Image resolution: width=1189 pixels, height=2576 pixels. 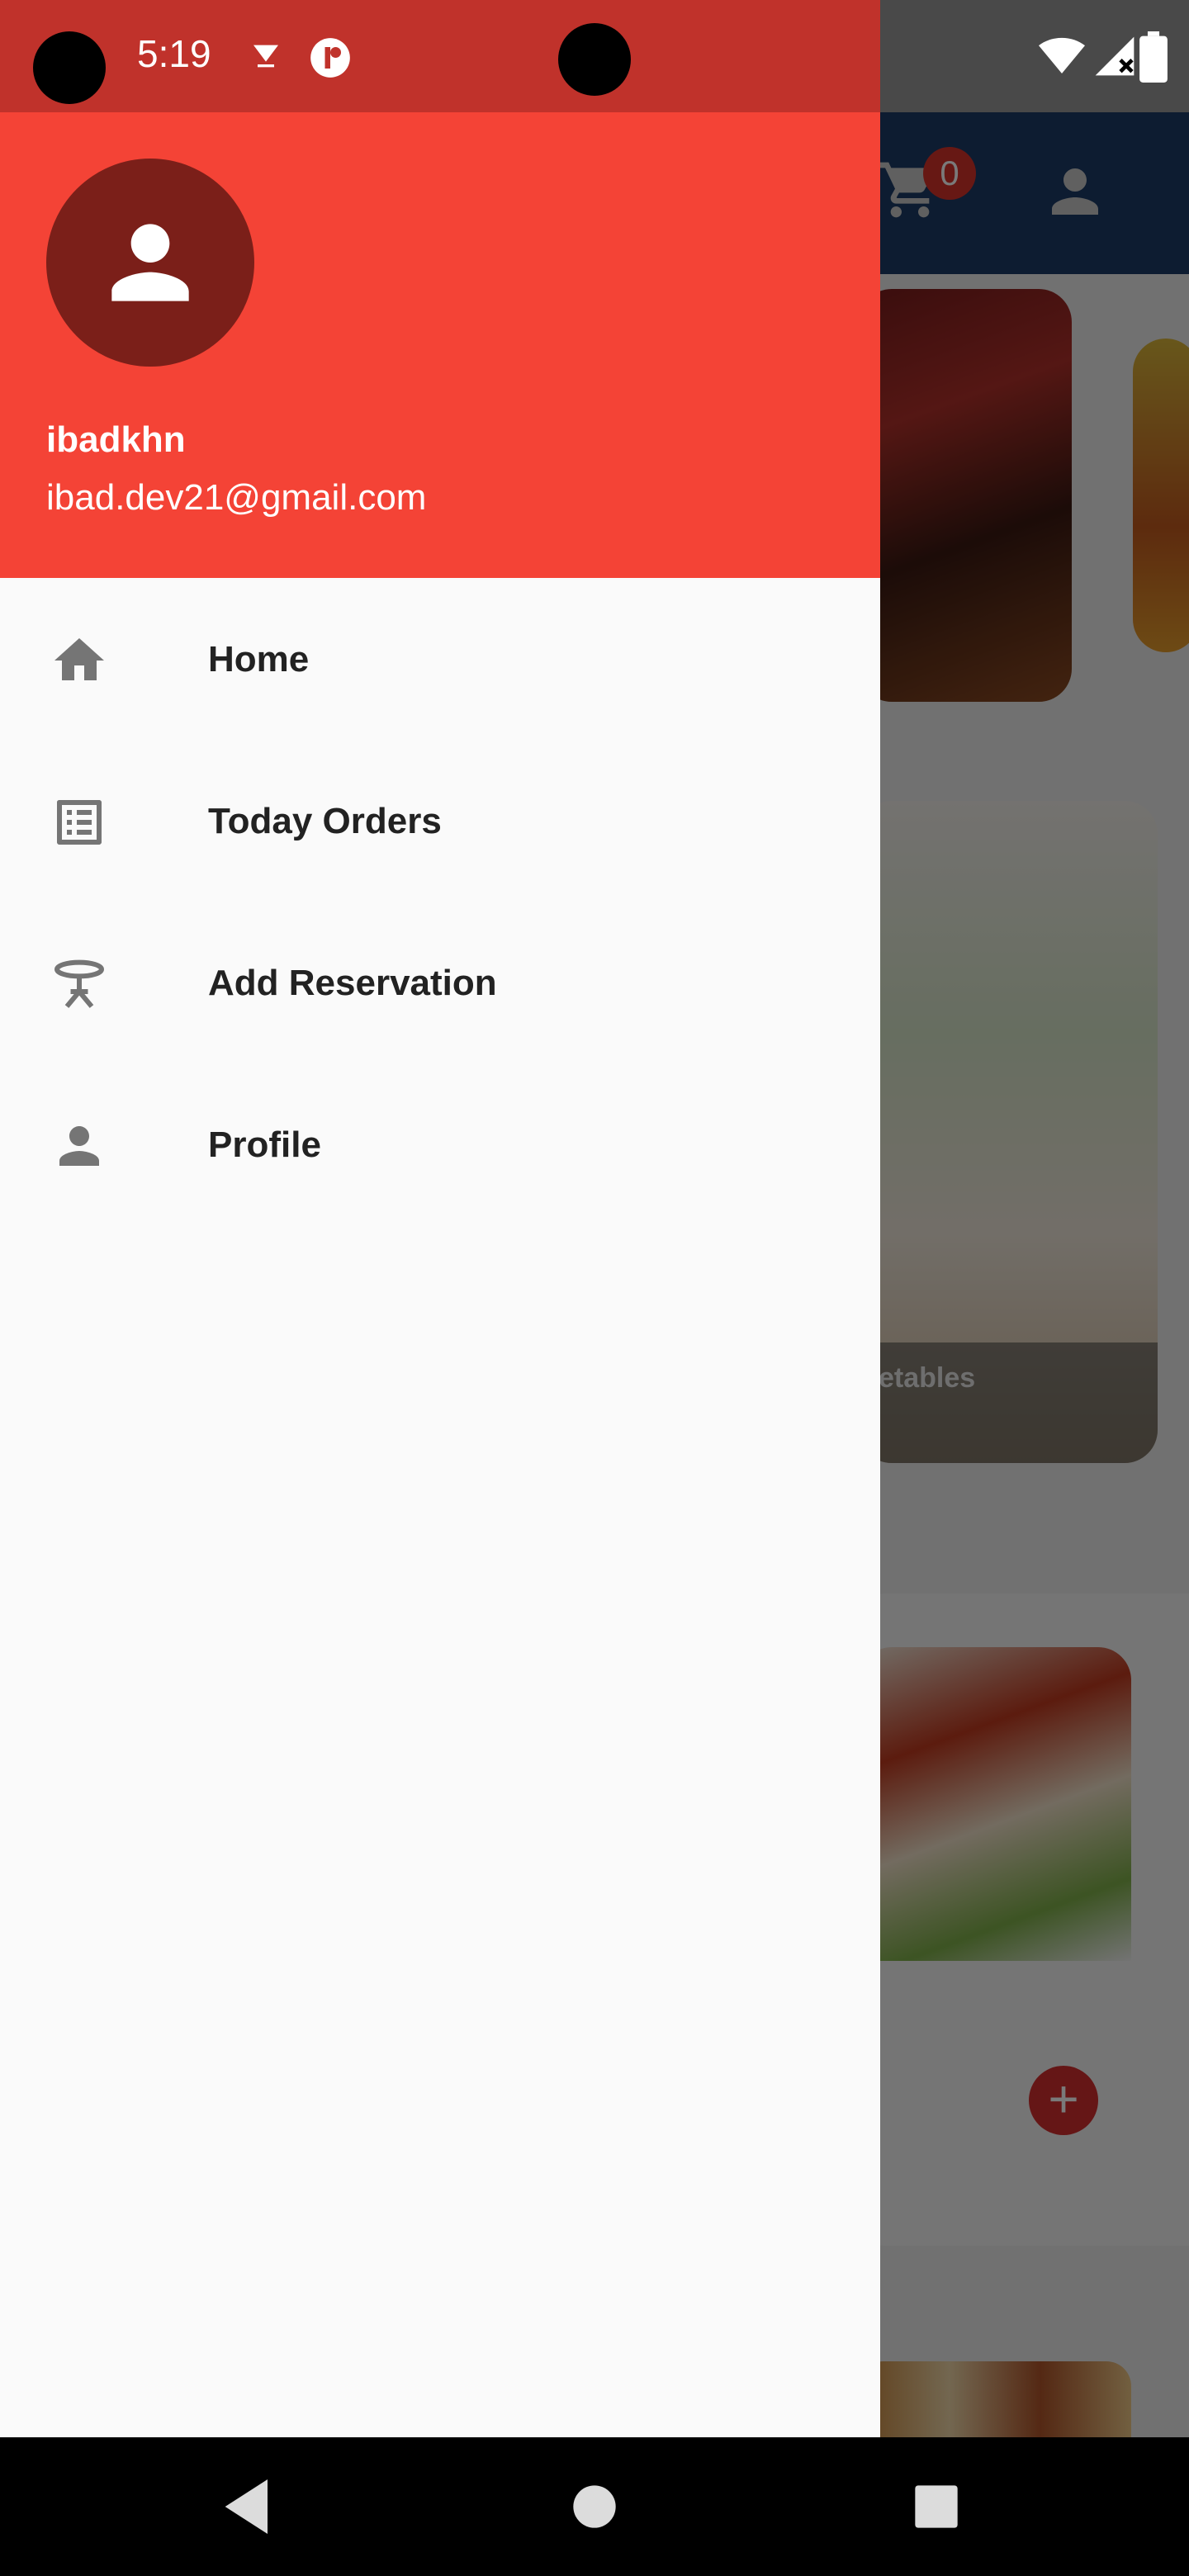 I want to click on home-icon, so click(x=79, y=659).